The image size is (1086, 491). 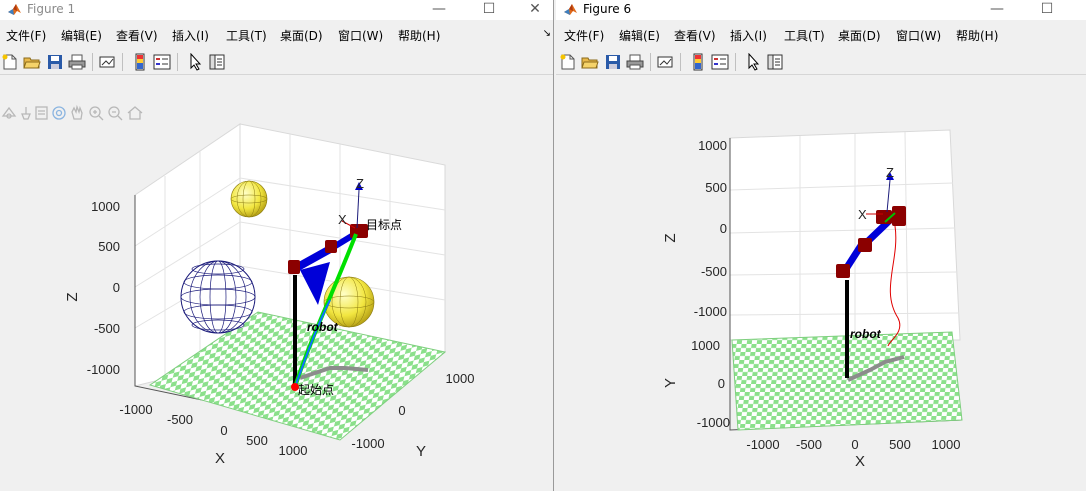 What do you see at coordinates (223, 430) in the screenshot?
I see `x-tick: 0` at bounding box center [223, 430].